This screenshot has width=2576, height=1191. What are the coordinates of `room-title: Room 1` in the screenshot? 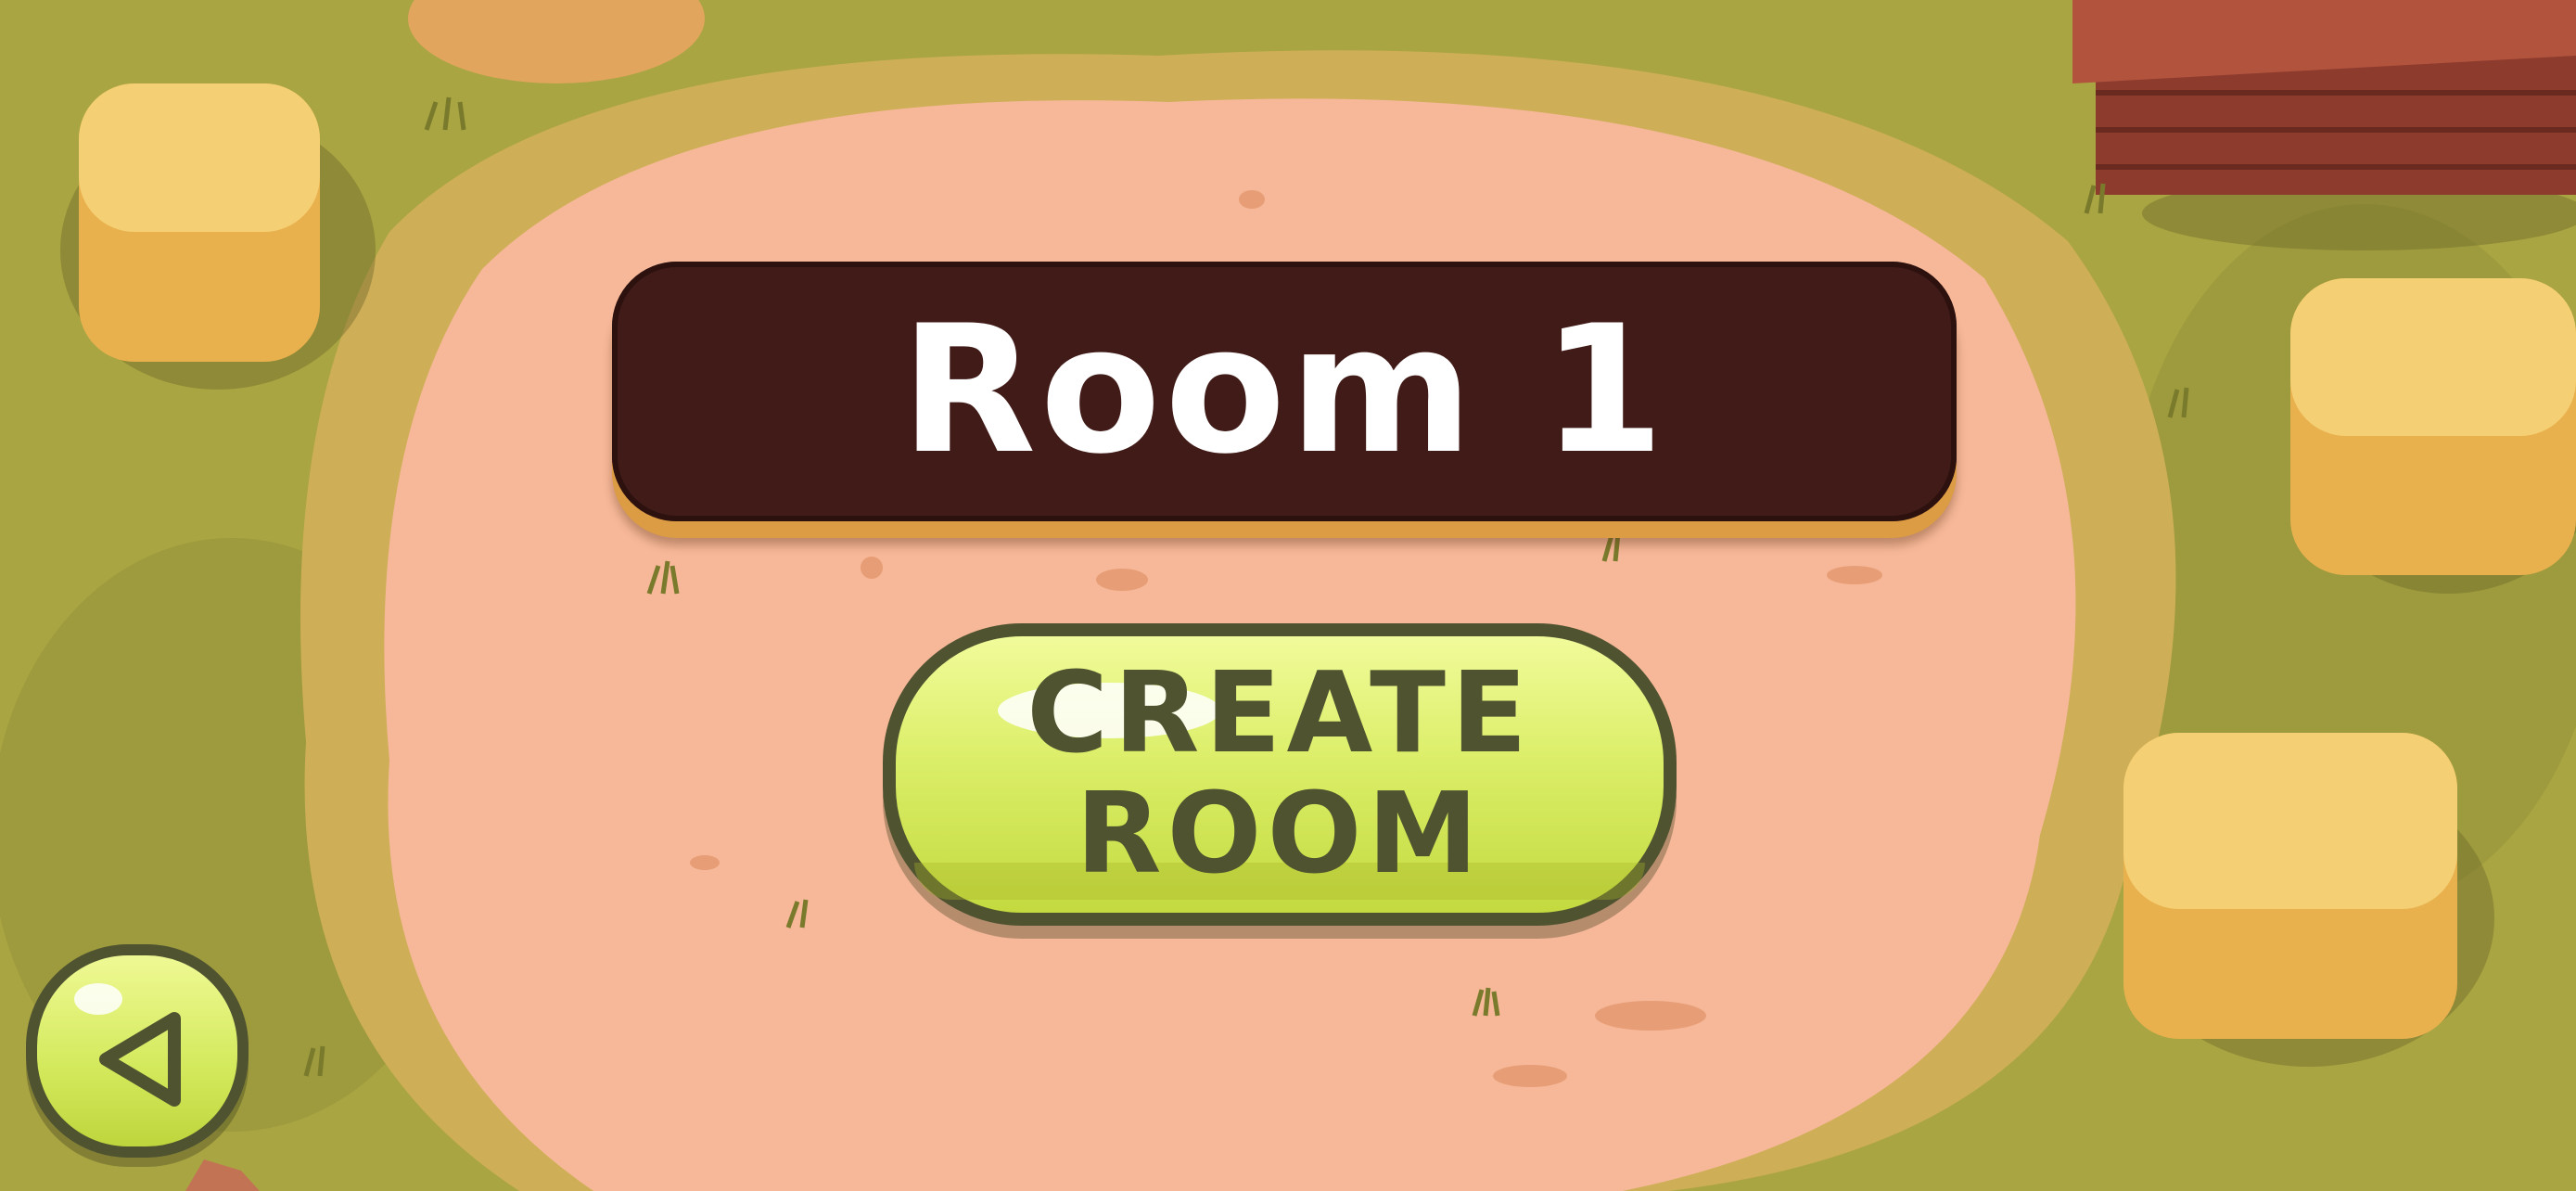 It's located at (1284, 390).